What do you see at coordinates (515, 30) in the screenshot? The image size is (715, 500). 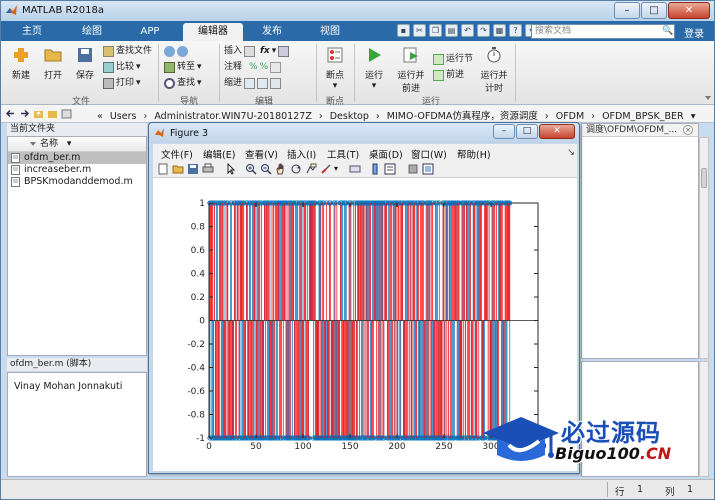 I see `help-quick-icon: ?` at bounding box center [515, 30].